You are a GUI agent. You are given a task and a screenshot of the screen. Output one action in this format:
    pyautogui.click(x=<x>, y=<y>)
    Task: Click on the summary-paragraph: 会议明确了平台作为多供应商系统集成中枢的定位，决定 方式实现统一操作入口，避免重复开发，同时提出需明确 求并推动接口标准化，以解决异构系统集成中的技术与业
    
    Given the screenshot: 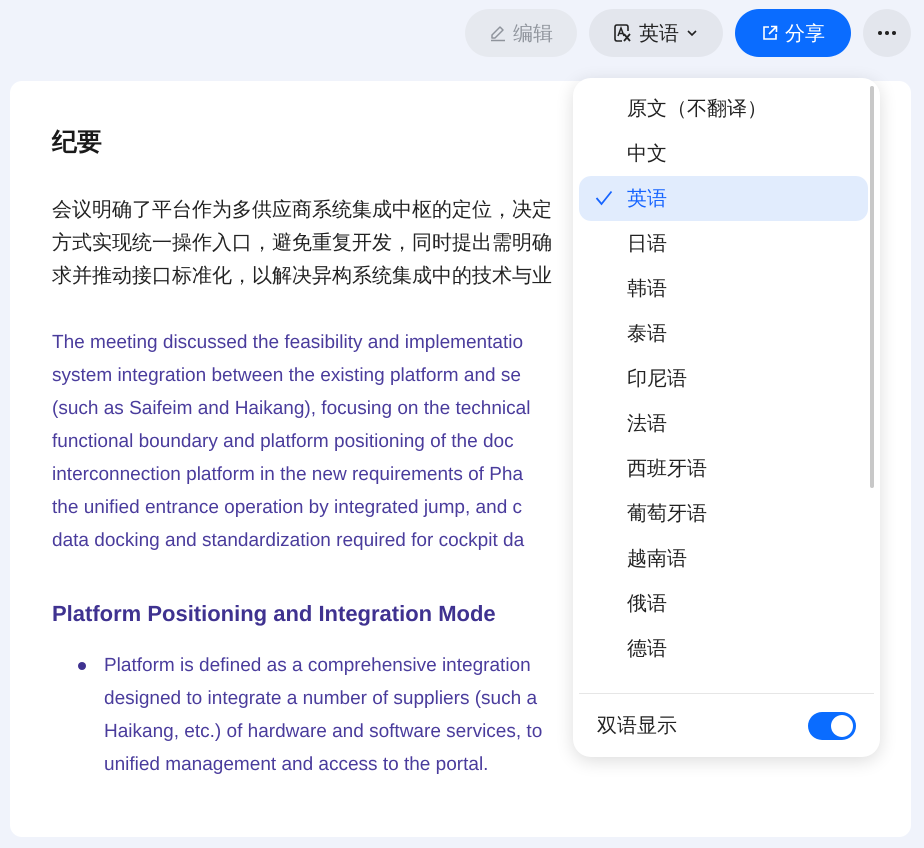 What is the action you would take?
    pyautogui.click(x=302, y=243)
    